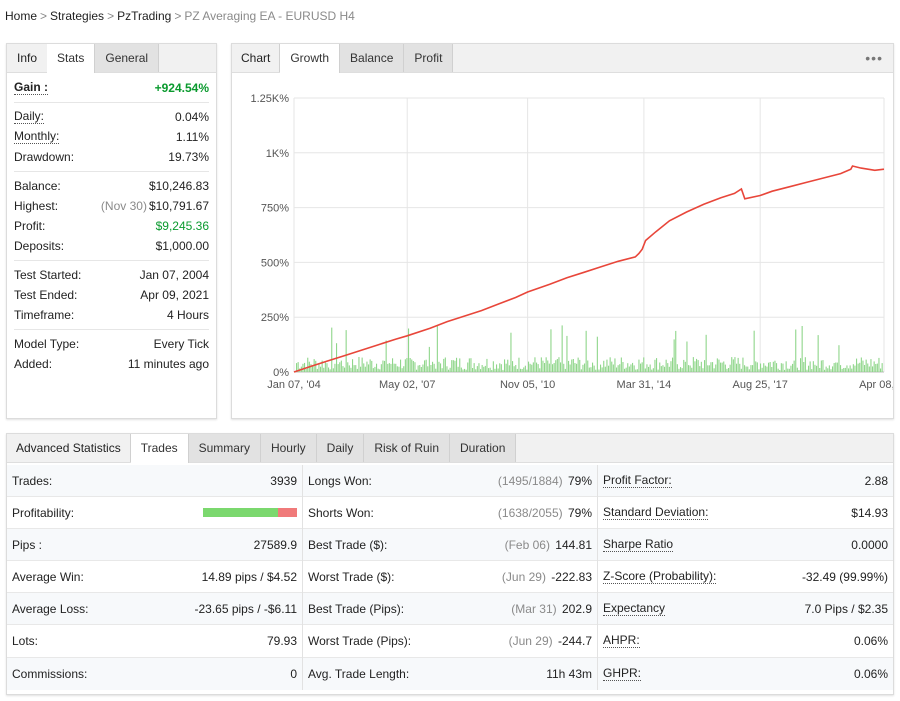  I want to click on stat-daily: Daily: 0.04%, so click(111, 117).